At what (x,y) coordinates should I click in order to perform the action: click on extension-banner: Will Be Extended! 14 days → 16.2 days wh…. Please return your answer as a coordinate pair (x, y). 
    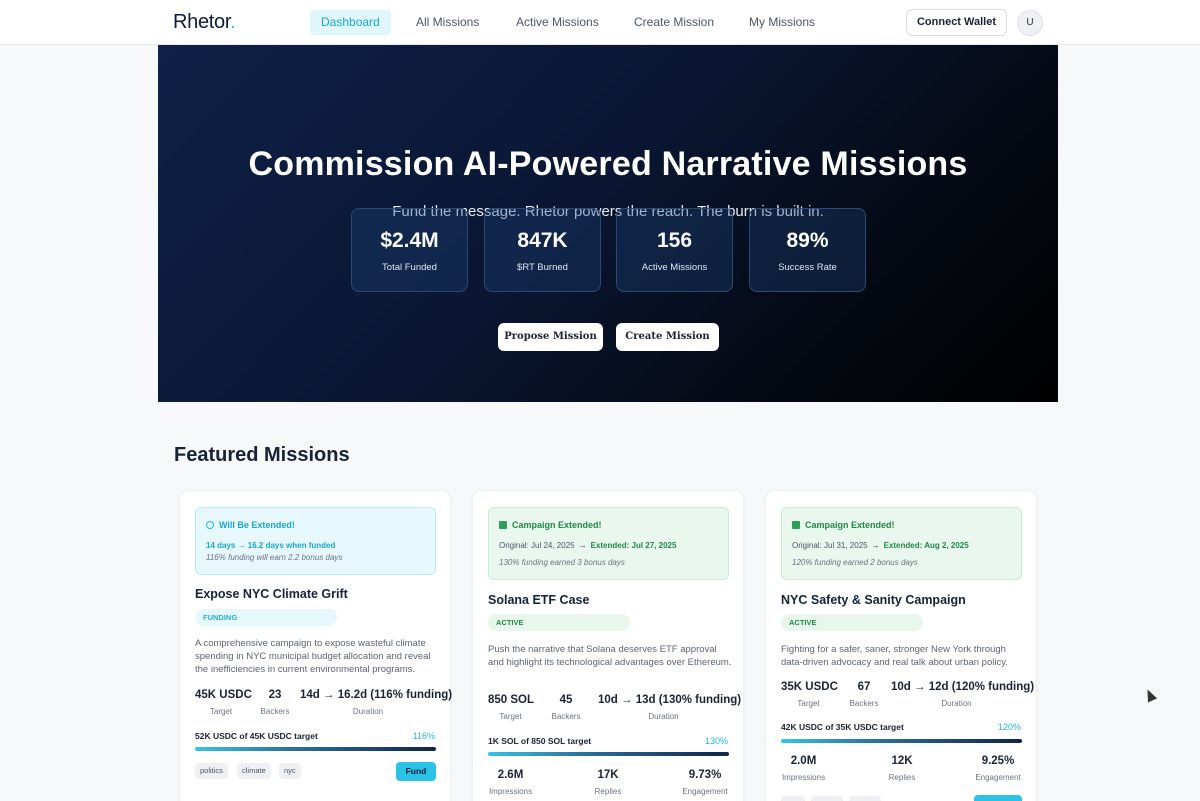
    Looking at the image, I should click on (315, 541).